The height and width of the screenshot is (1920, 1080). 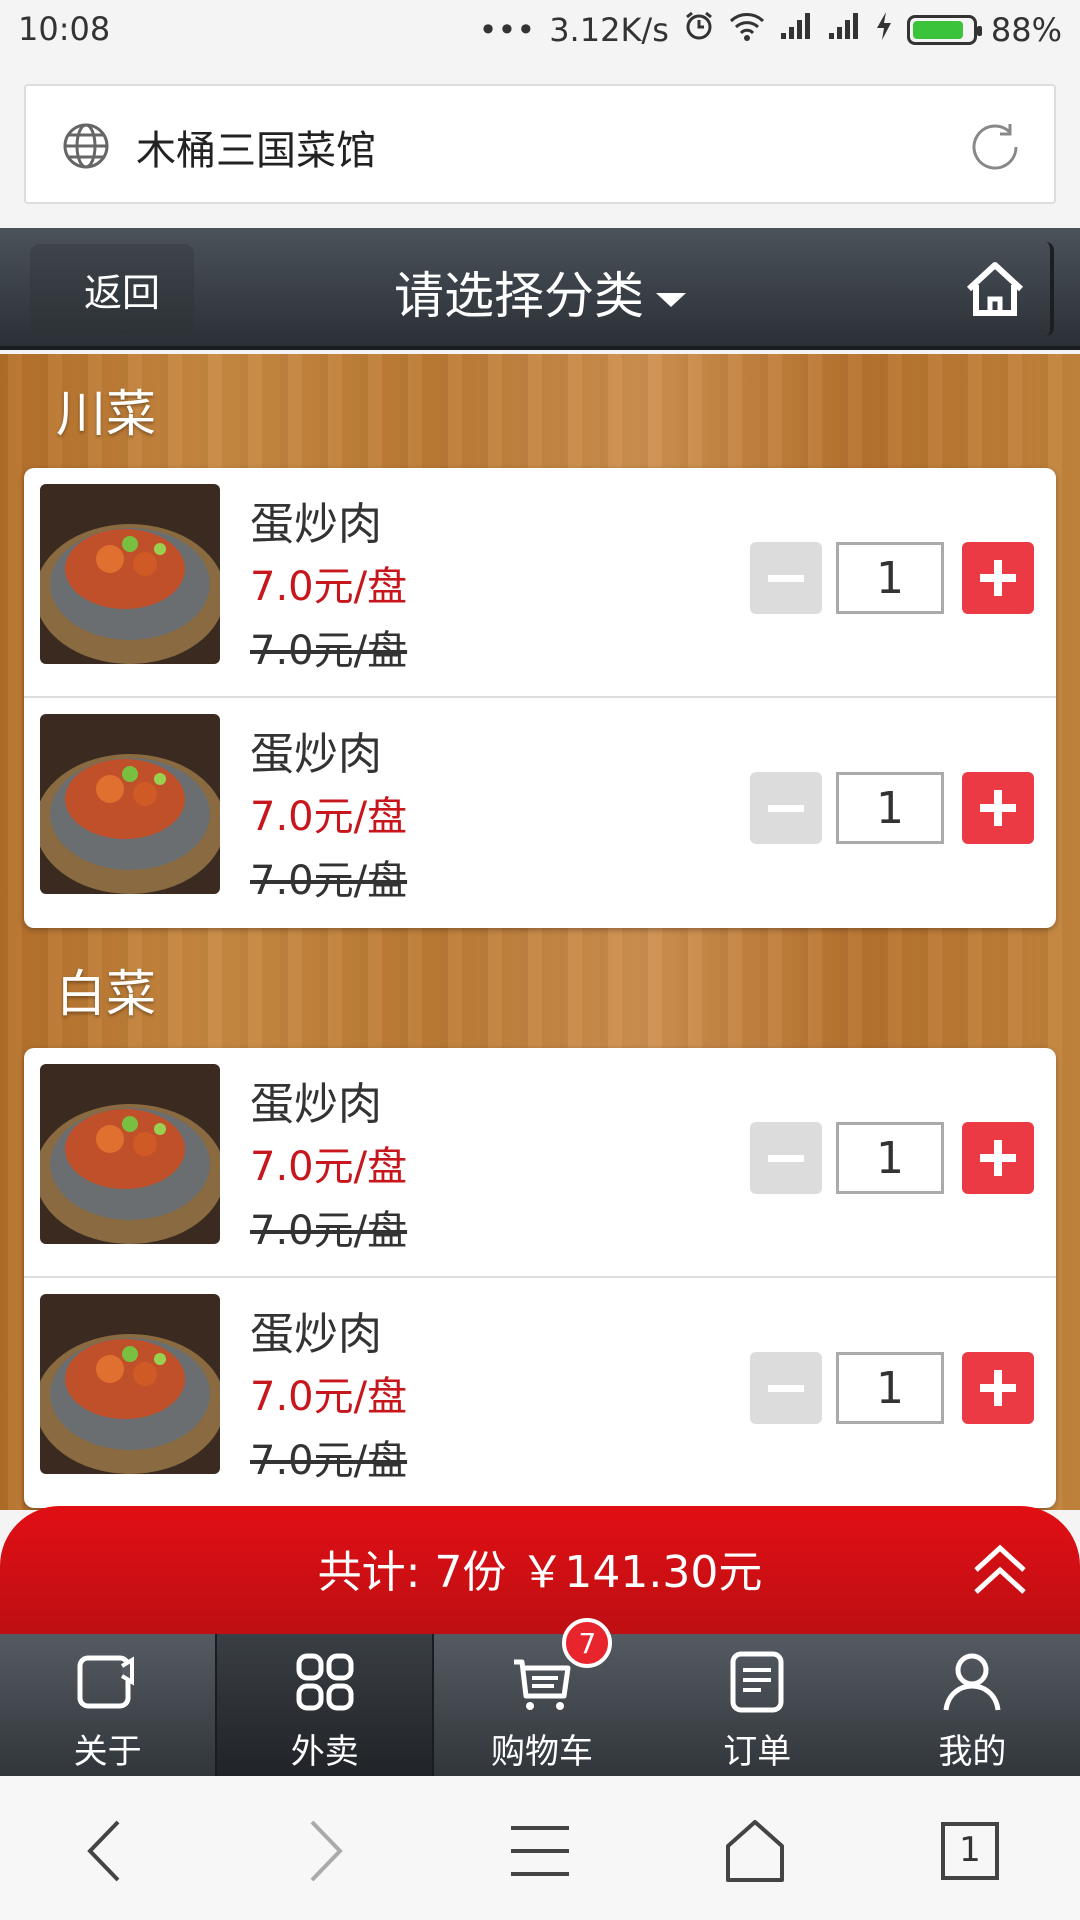 What do you see at coordinates (256, 151) in the screenshot?
I see `page-title: 木桶三国菜馆` at bounding box center [256, 151].